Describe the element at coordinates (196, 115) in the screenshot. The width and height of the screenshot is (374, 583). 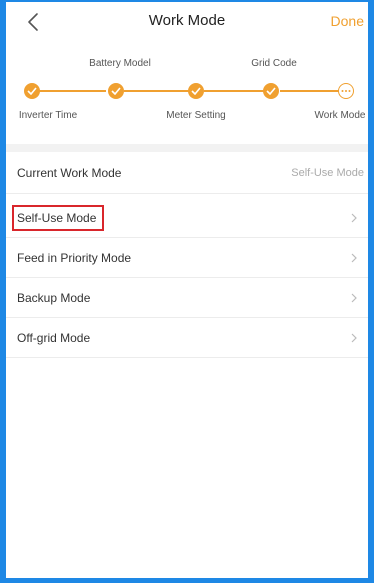
I see `step-label-meter-setting: Meter Setting` at that location.